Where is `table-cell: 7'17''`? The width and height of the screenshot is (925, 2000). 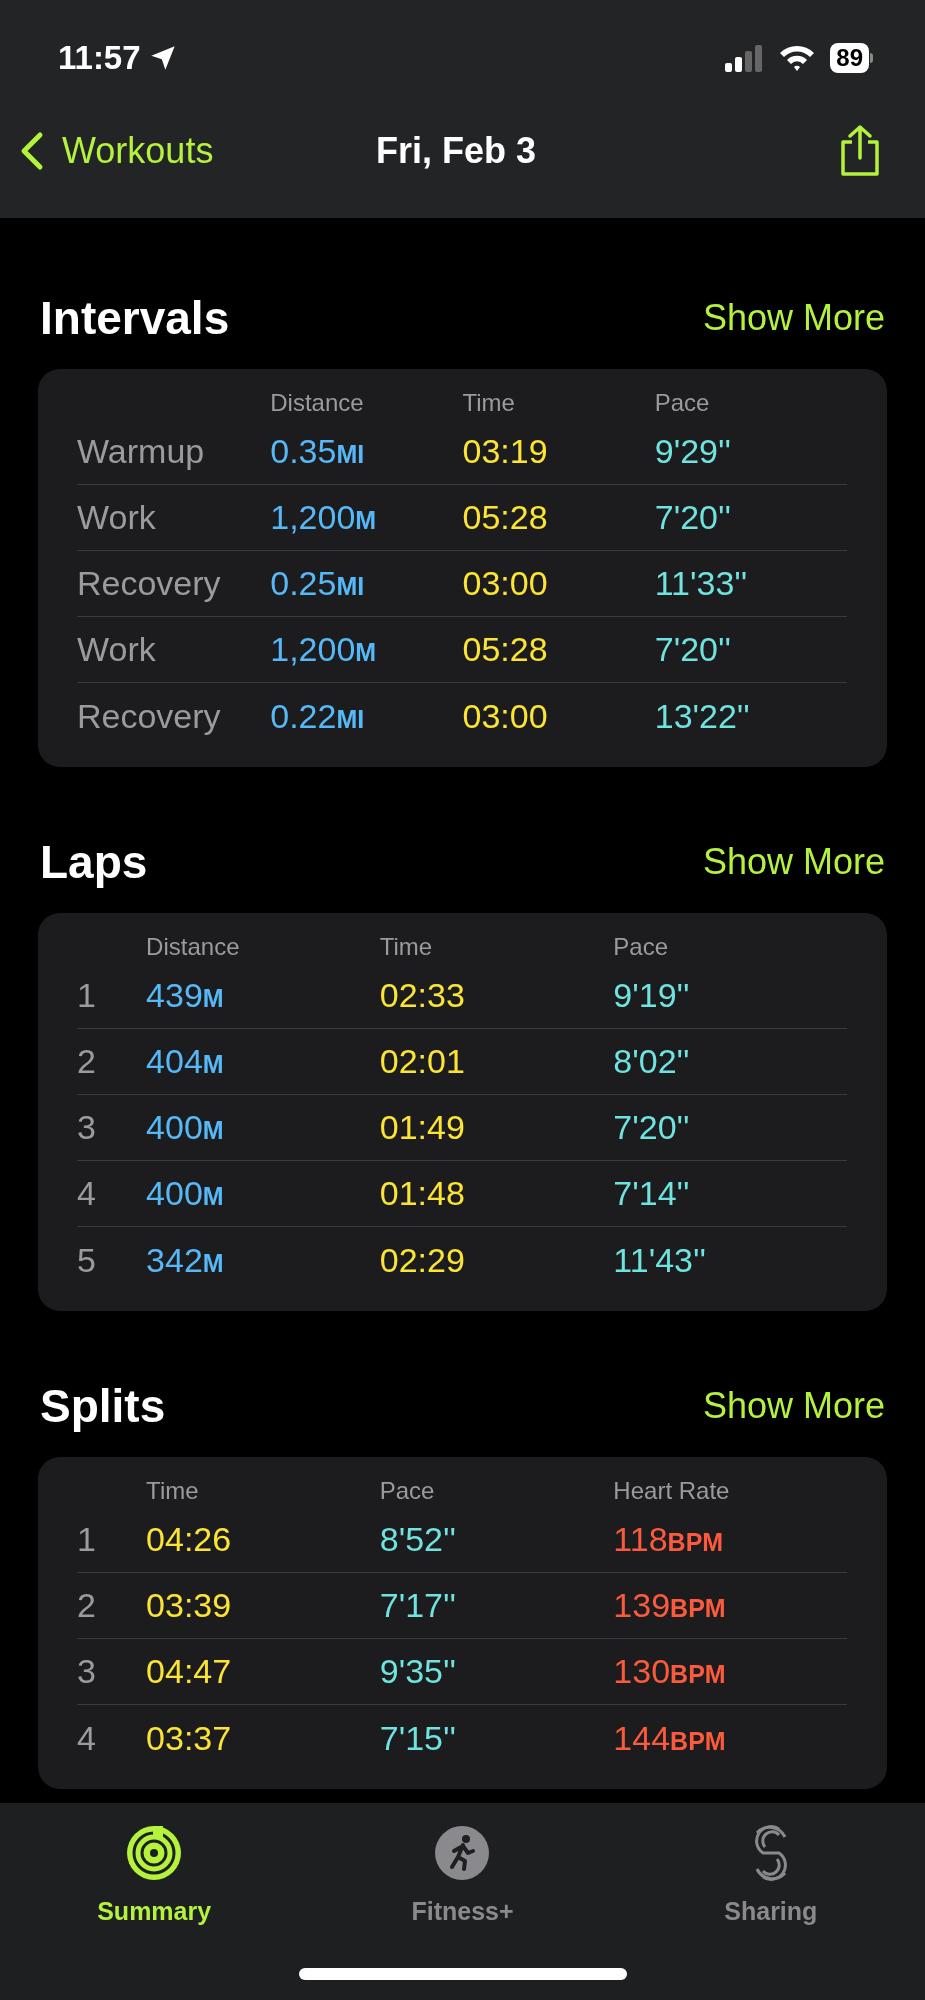 table-cell: 7'17'' is located at coordinates (417, 1605).